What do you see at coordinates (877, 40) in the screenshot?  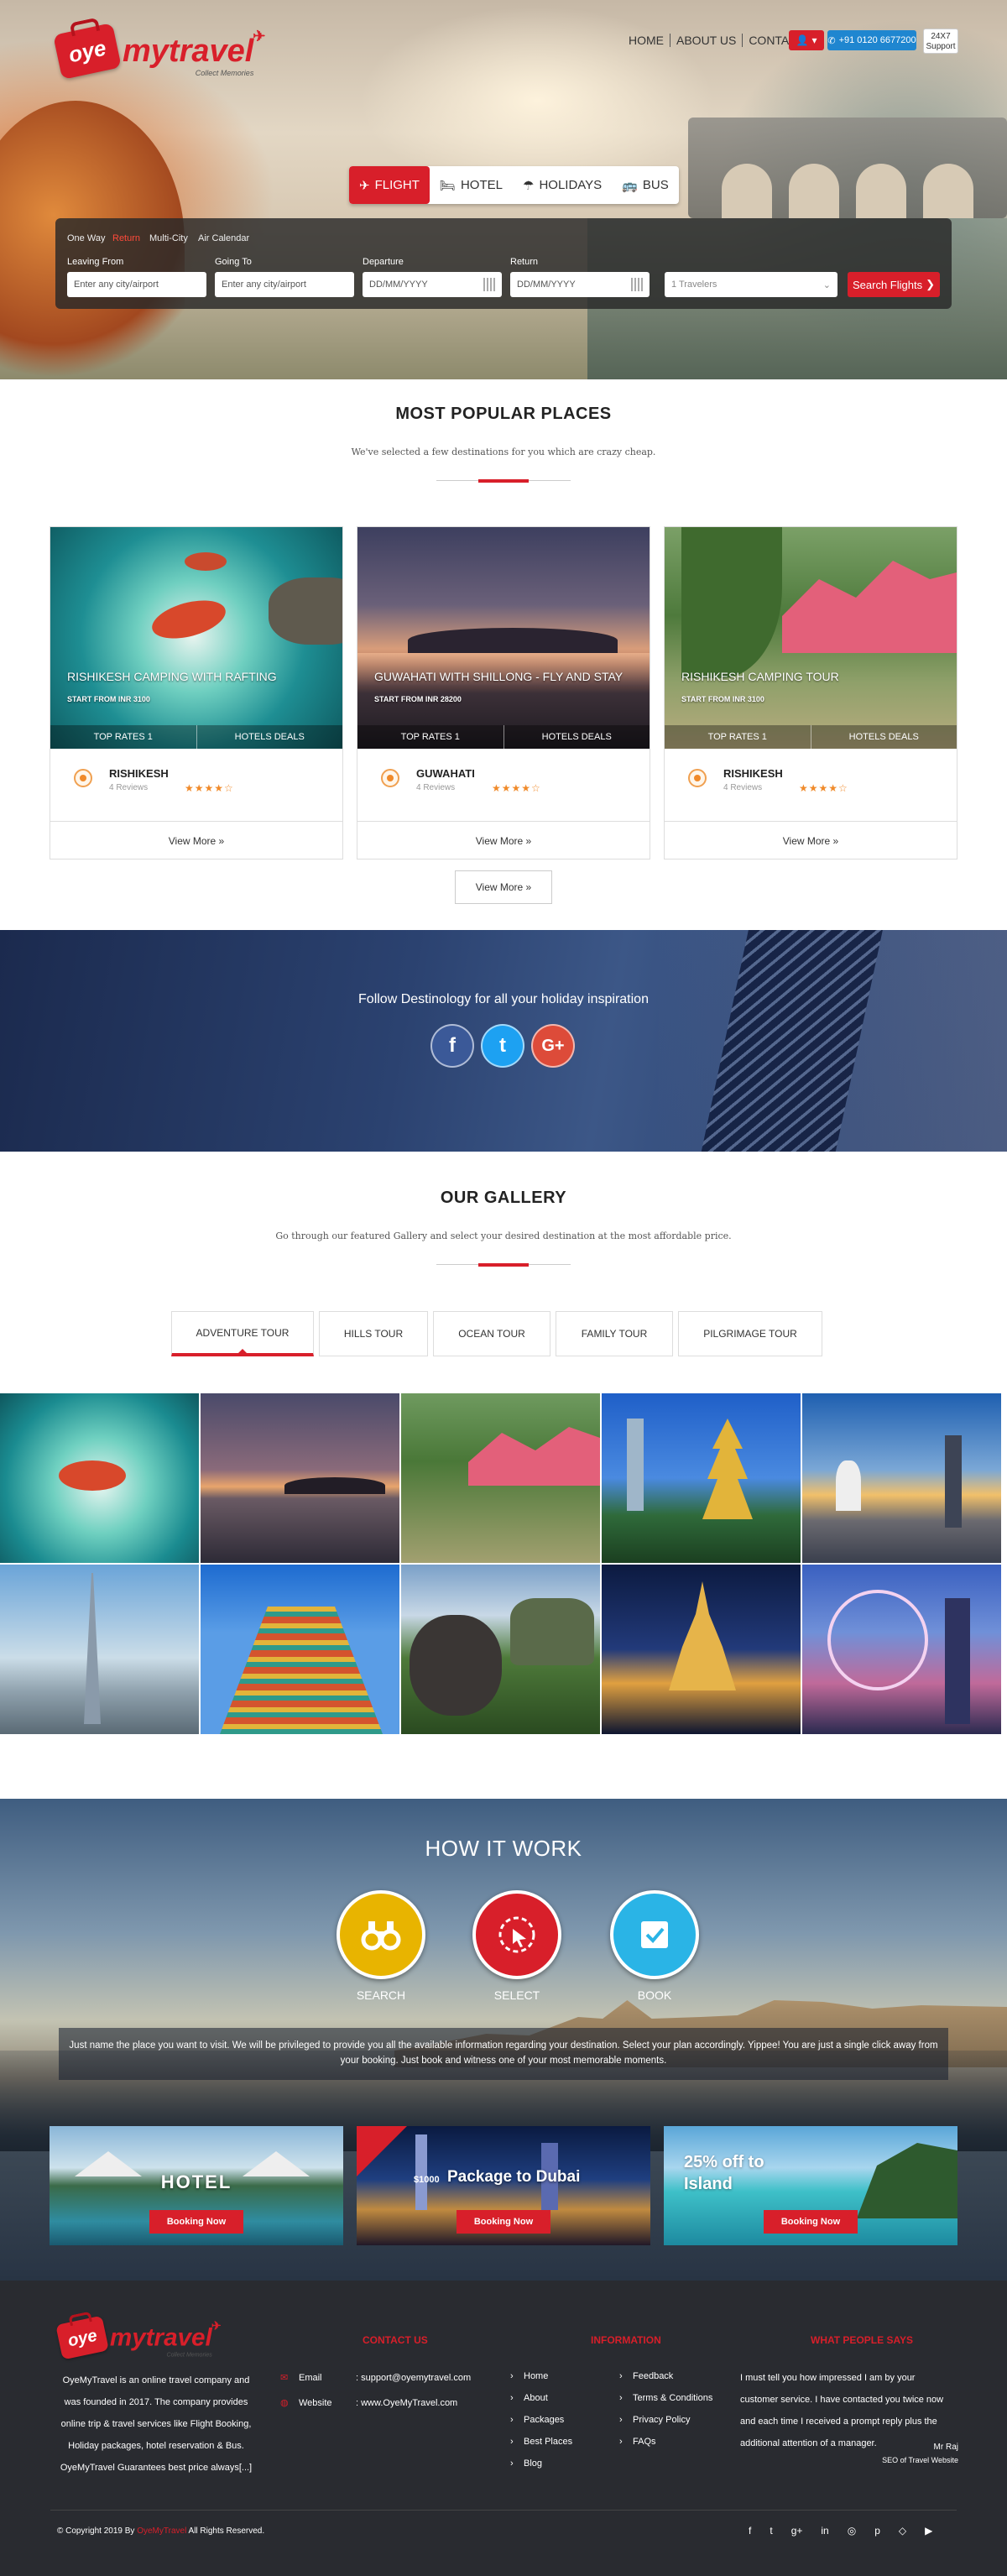 I see `phone-number: +91 0120 6677200` at bounding box center [877, 40].